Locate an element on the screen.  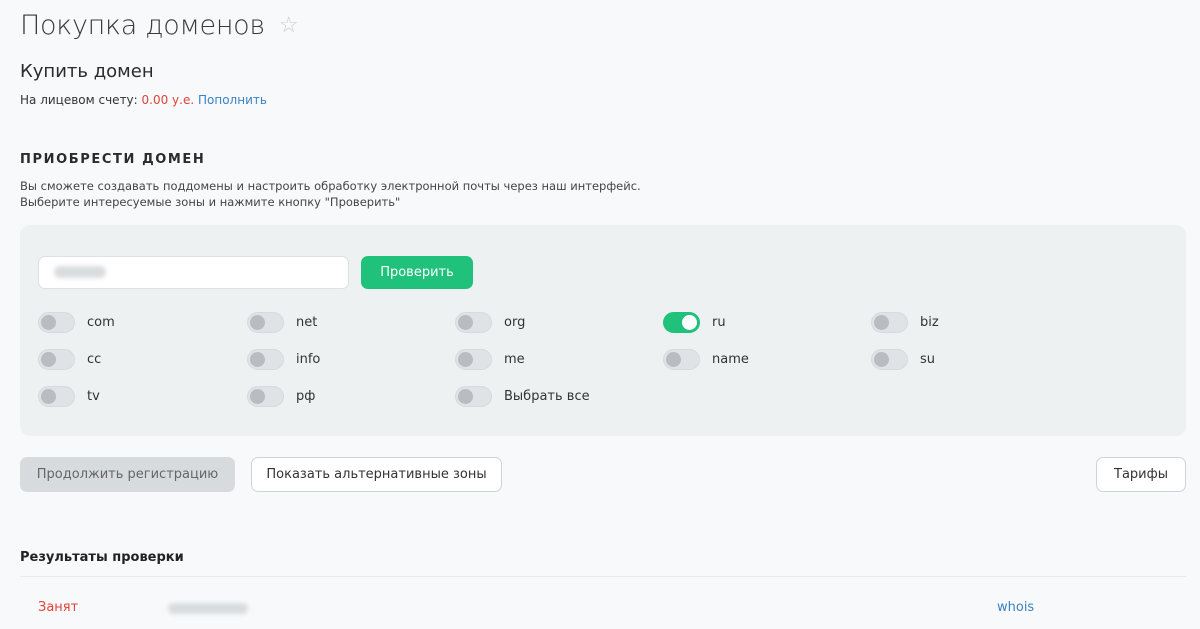
zone-label: org is located at coordinates (515, 322).